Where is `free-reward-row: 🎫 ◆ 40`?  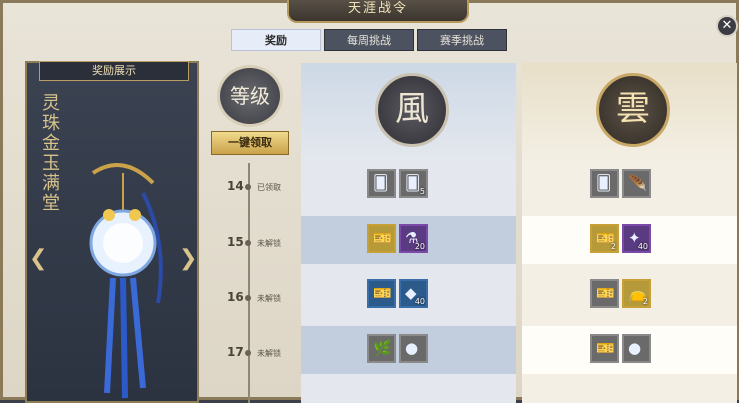 free-reward-row: 🎫 ◆ 40 is located at coordinates (408, 295).